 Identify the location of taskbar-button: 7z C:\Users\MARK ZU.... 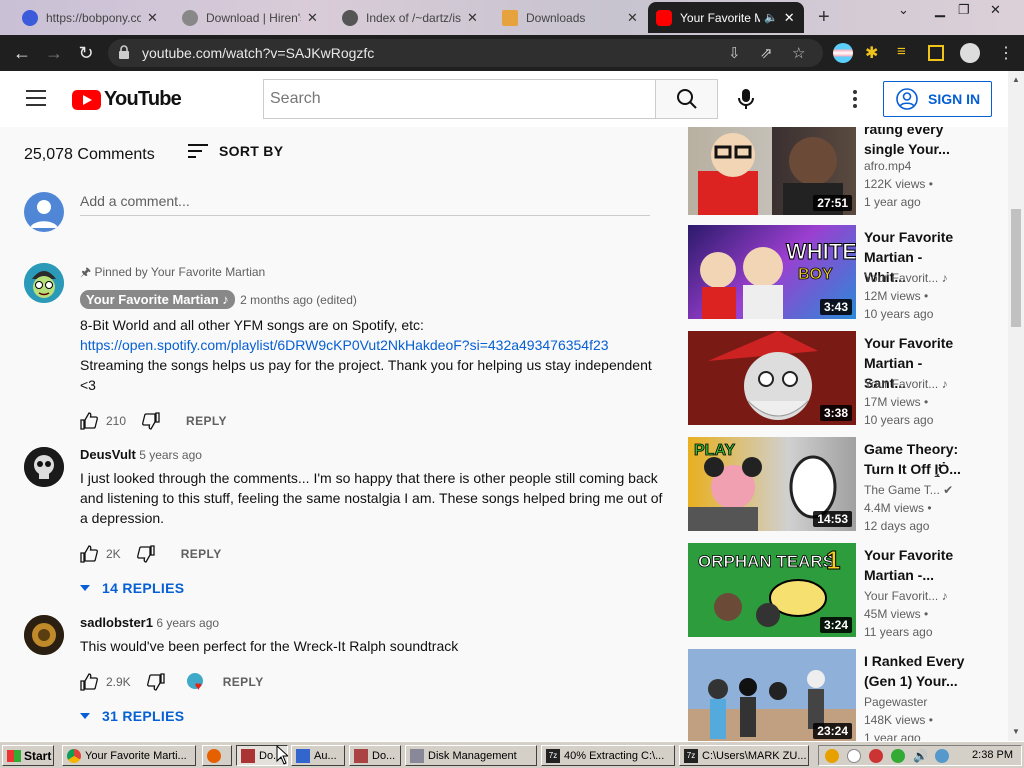
(744, 755).